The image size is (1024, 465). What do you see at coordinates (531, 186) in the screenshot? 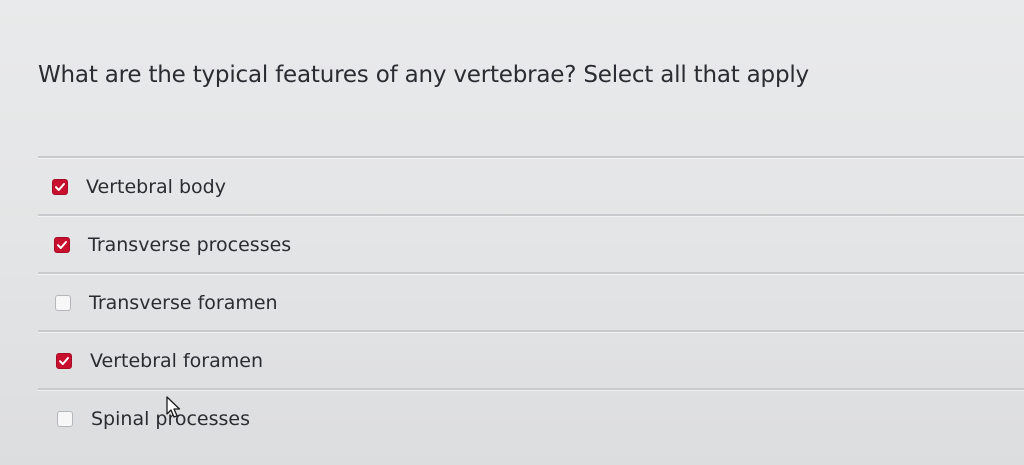
I see `option-vertebral-body: Vertebral body` at bounding box center [531, 186].